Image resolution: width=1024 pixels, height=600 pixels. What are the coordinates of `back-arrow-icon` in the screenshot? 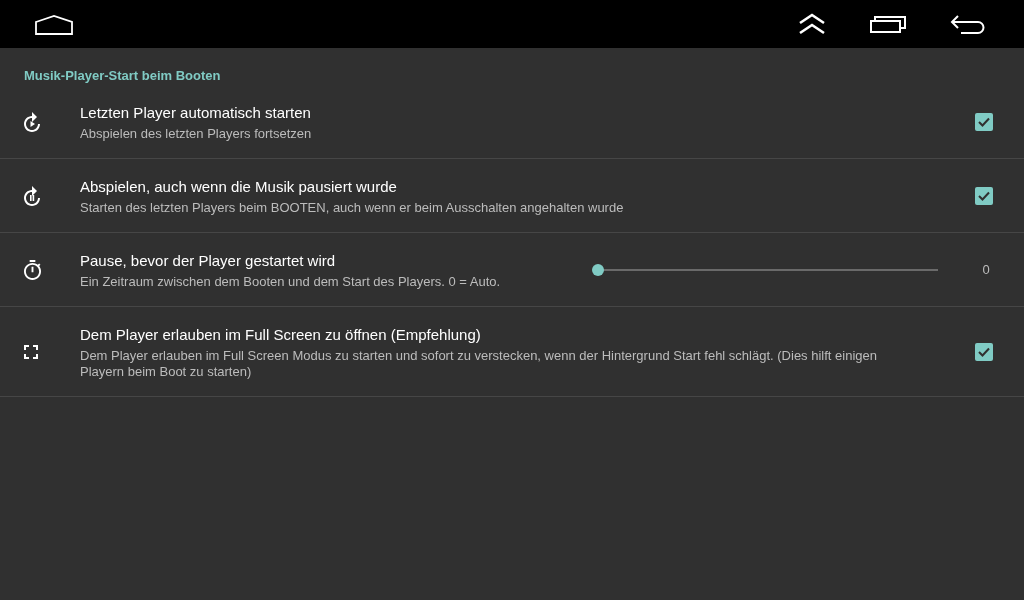 It's located at (968, 24).